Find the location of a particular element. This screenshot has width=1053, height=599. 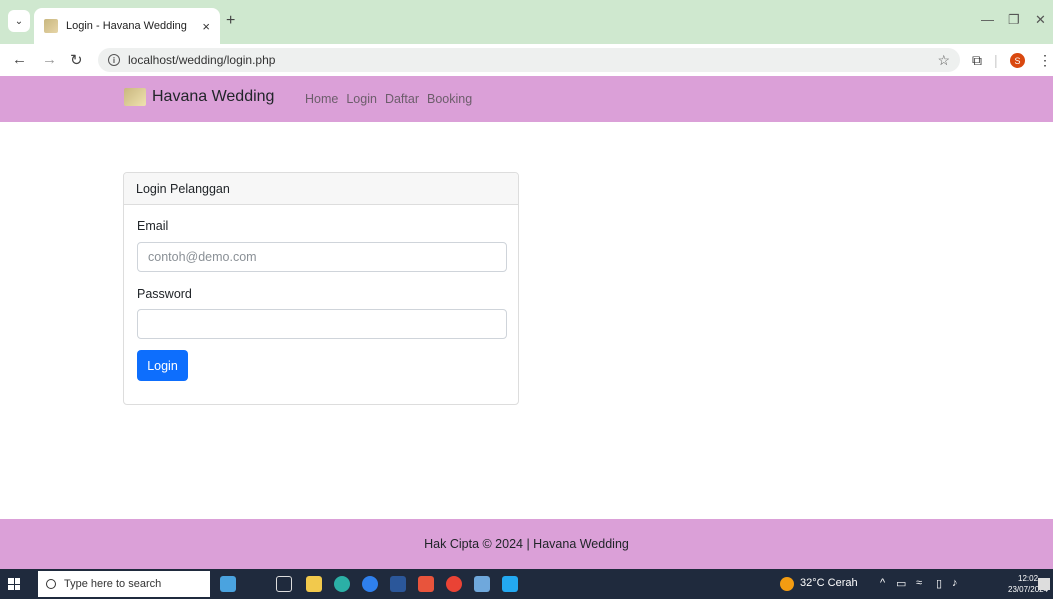

search-placeholder: Type here to search is located at coordinates (113, 584).